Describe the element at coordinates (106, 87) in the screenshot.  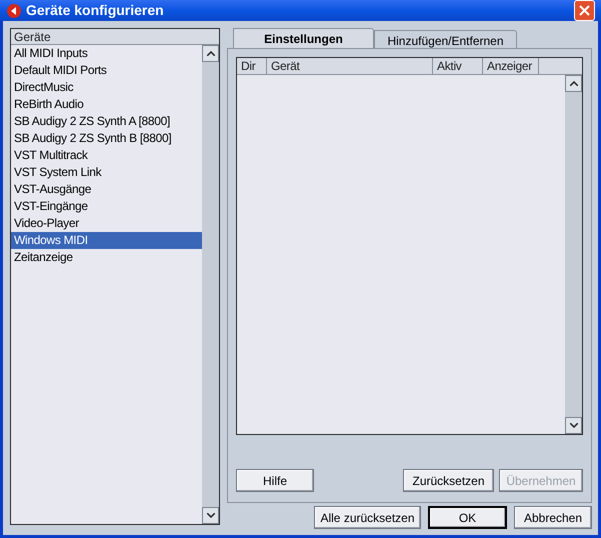
I see `list-item: DirectMusic` at that location.